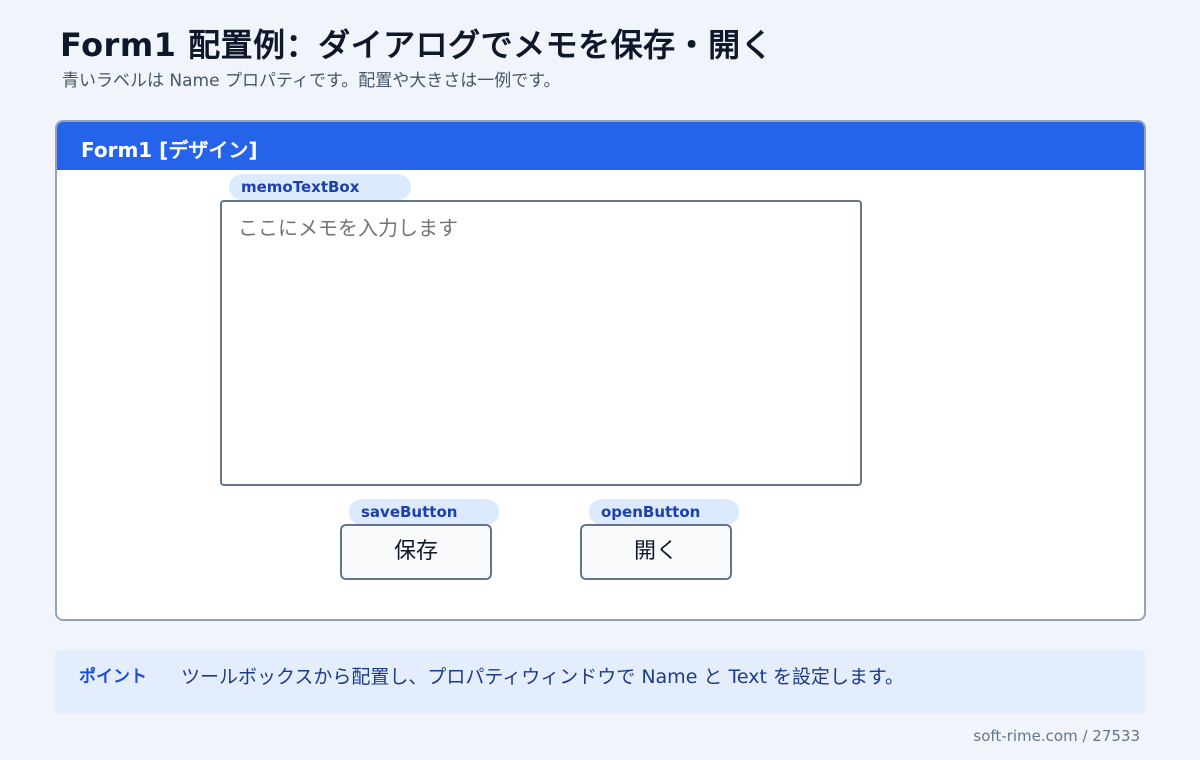 This screenshot has width=1200, height=760. I want to click on save-button-name-label: saveButton, so click(424, 512).